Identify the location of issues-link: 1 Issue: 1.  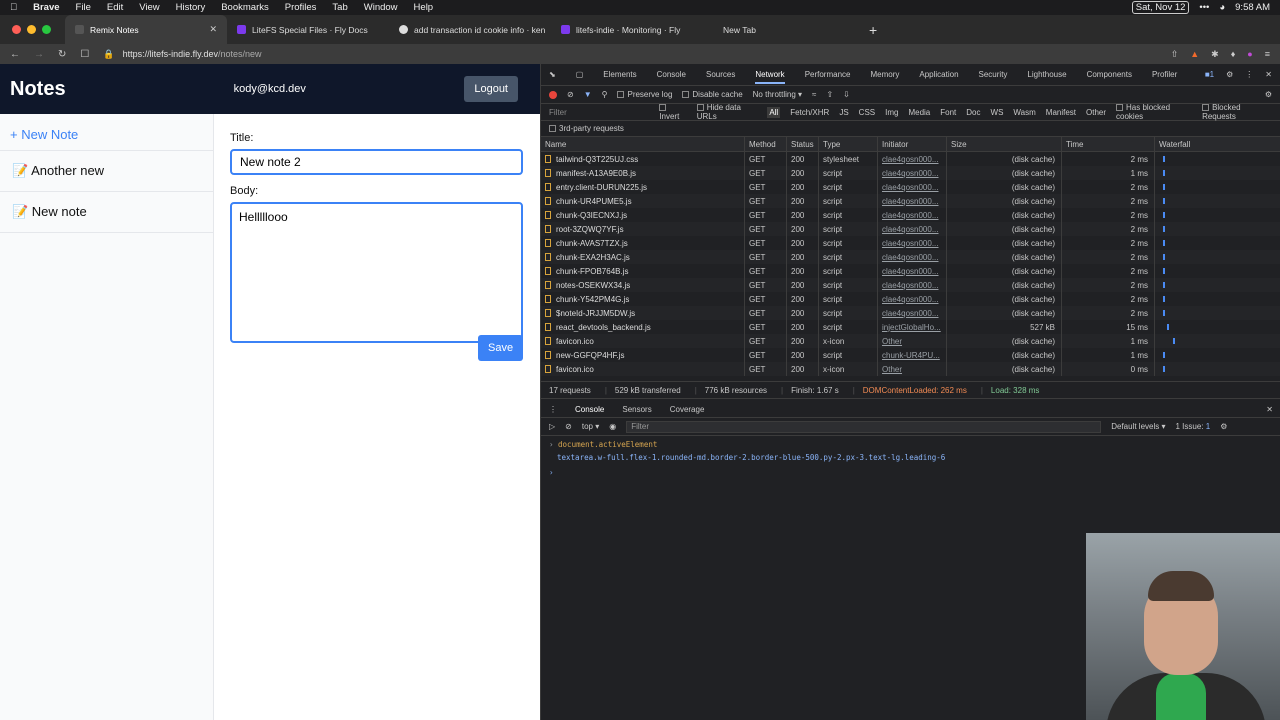
(1193, 426).